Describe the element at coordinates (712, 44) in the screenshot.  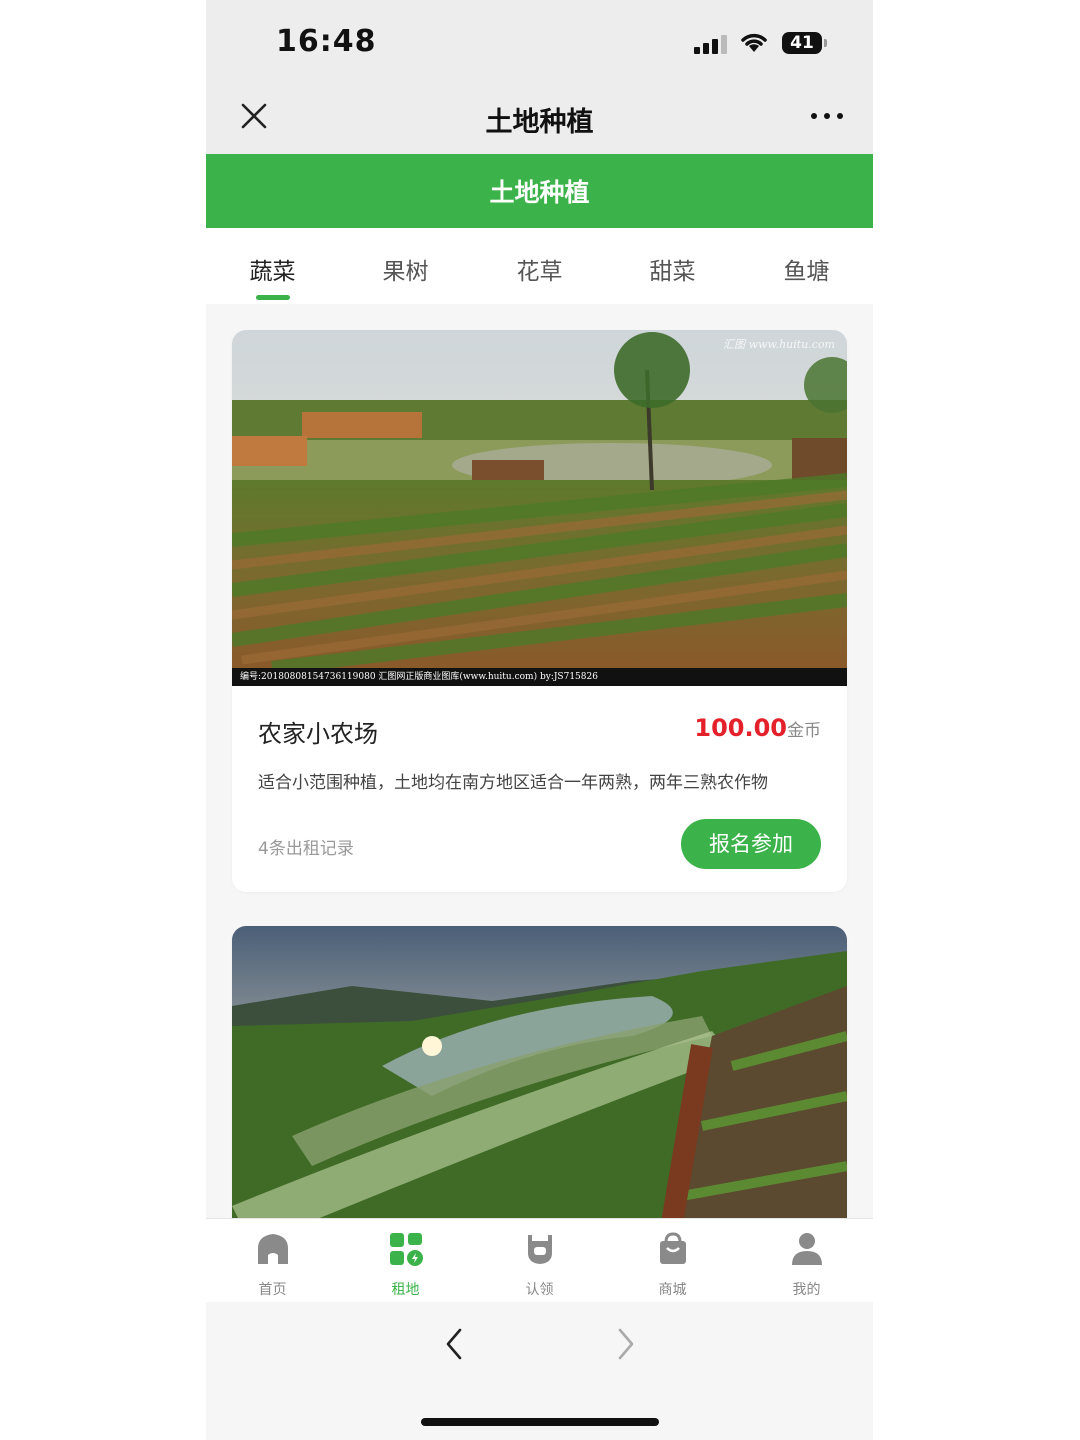
I see `signal-icon` at that location.